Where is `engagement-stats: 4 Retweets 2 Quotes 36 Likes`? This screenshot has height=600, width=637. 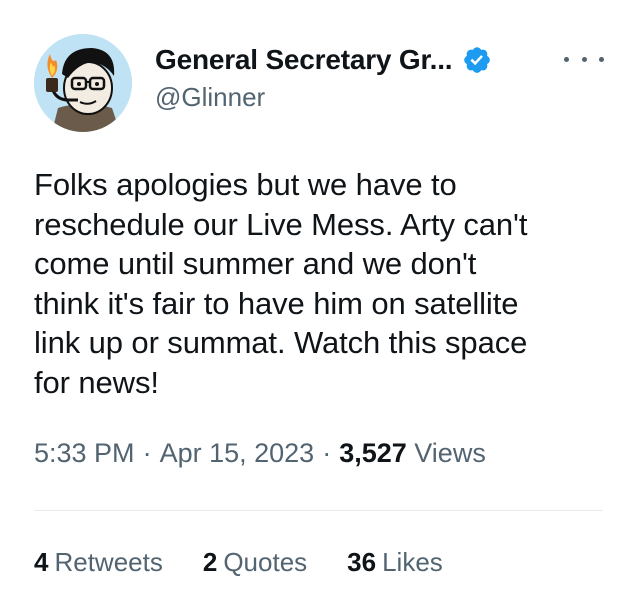 engagement-stats: 4 Retweets 2 Quotes 36 Likes is located at coordinates (258, 562).